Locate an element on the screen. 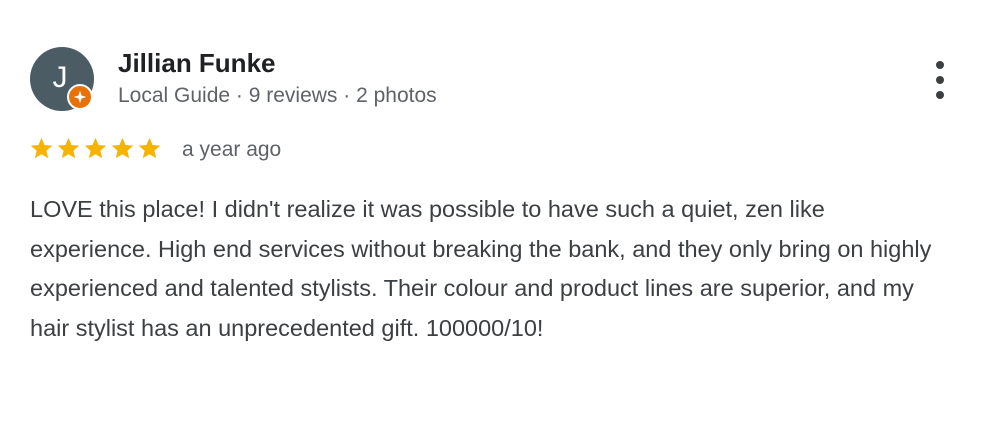 The width and height of the screenshot is (982, 426). more-vert-icon is located at coordinates (940, 65).